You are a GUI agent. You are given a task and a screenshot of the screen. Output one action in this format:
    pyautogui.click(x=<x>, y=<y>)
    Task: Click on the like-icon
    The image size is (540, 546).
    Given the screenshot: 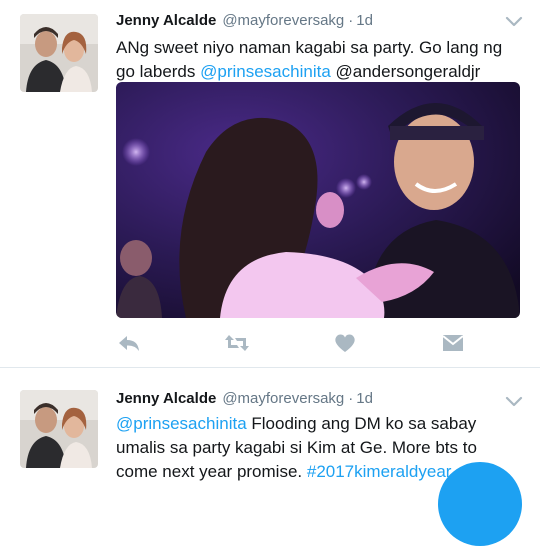 What is the action you would take?
    pyautogui.click(x=345, y=343)
    